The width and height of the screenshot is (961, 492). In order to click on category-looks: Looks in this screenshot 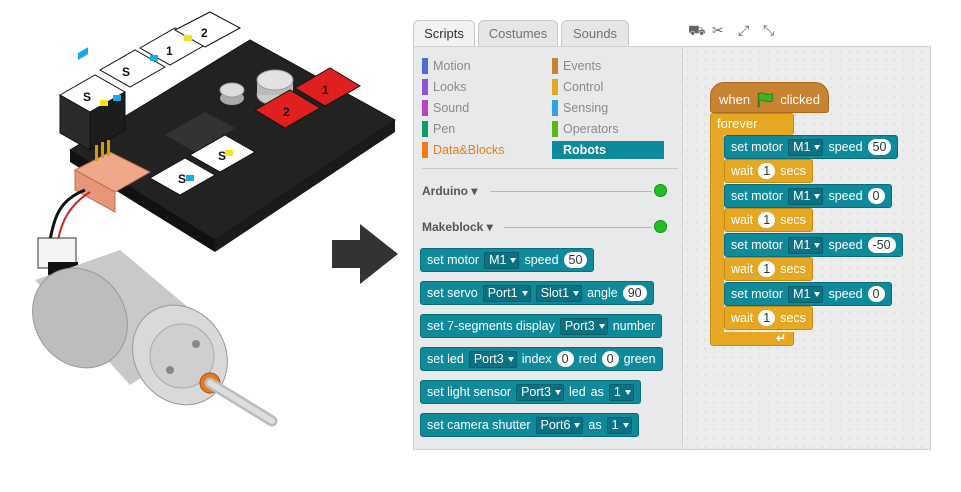, I will do `click(444, 87)`.